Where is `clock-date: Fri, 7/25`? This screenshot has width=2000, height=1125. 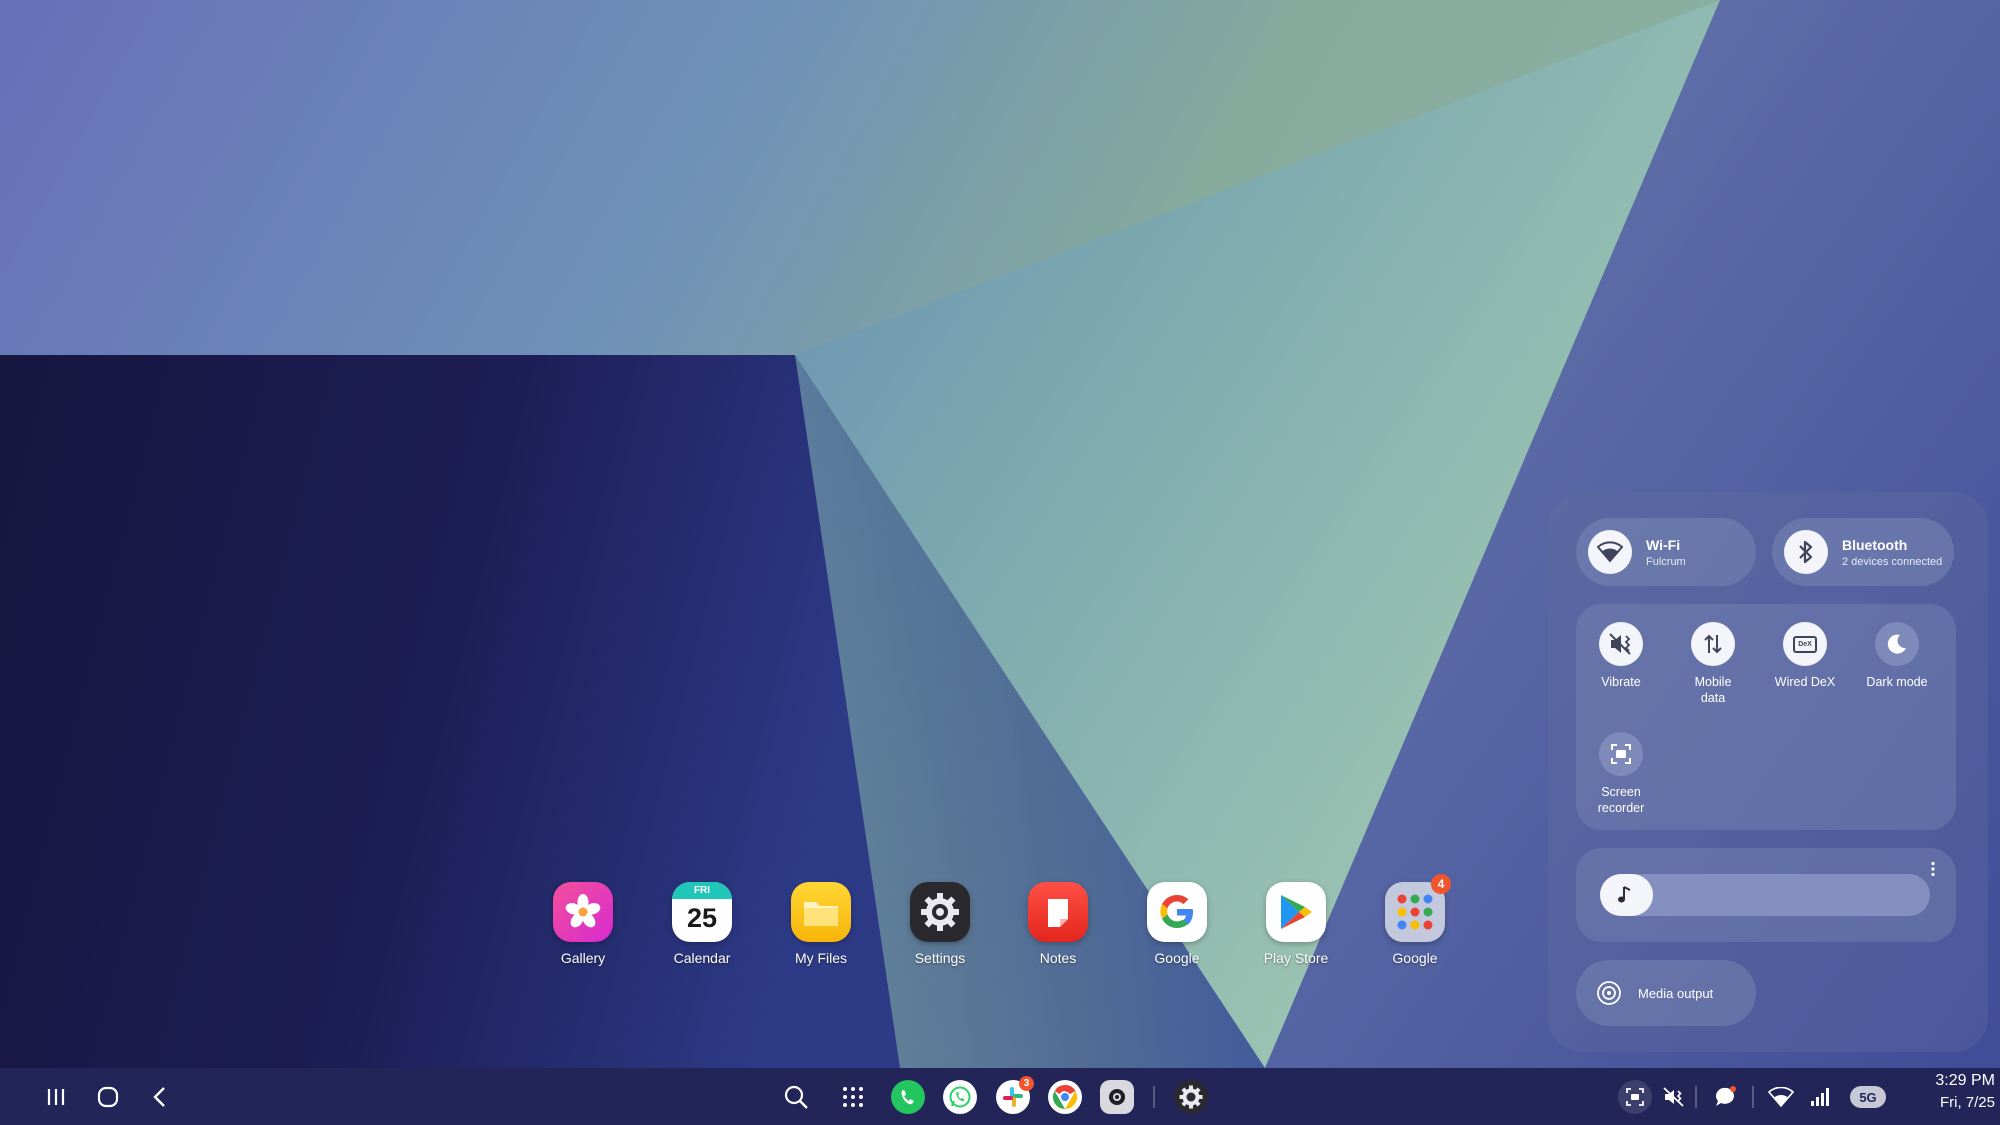
clock-date: Fri, 7/25 is located at coordinates (1967, 1102).